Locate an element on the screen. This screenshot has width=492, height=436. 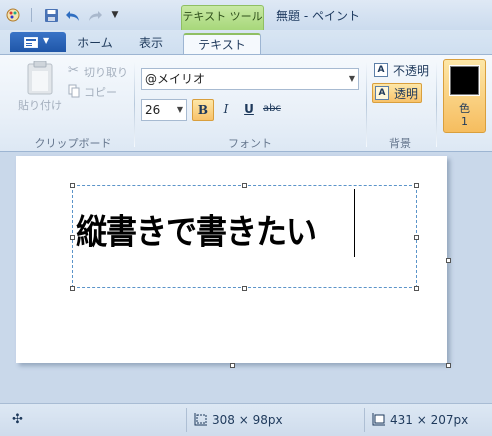
textbox-handle-left is located at coordinates (72, 237).